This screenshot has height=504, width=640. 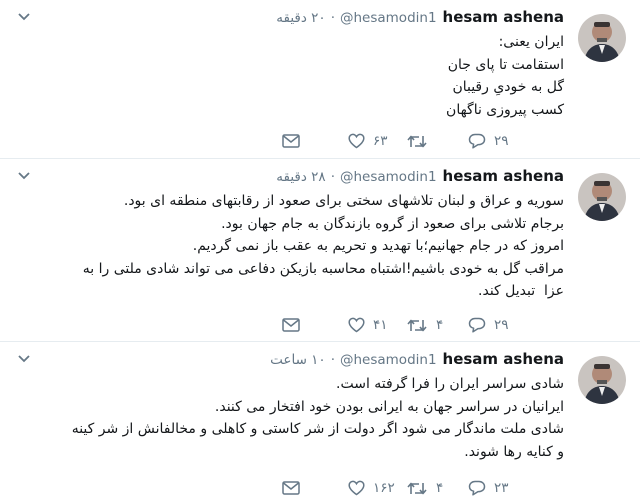 I want to click on tweet-line: ایران یعنی:, so click(x=531, y=42).